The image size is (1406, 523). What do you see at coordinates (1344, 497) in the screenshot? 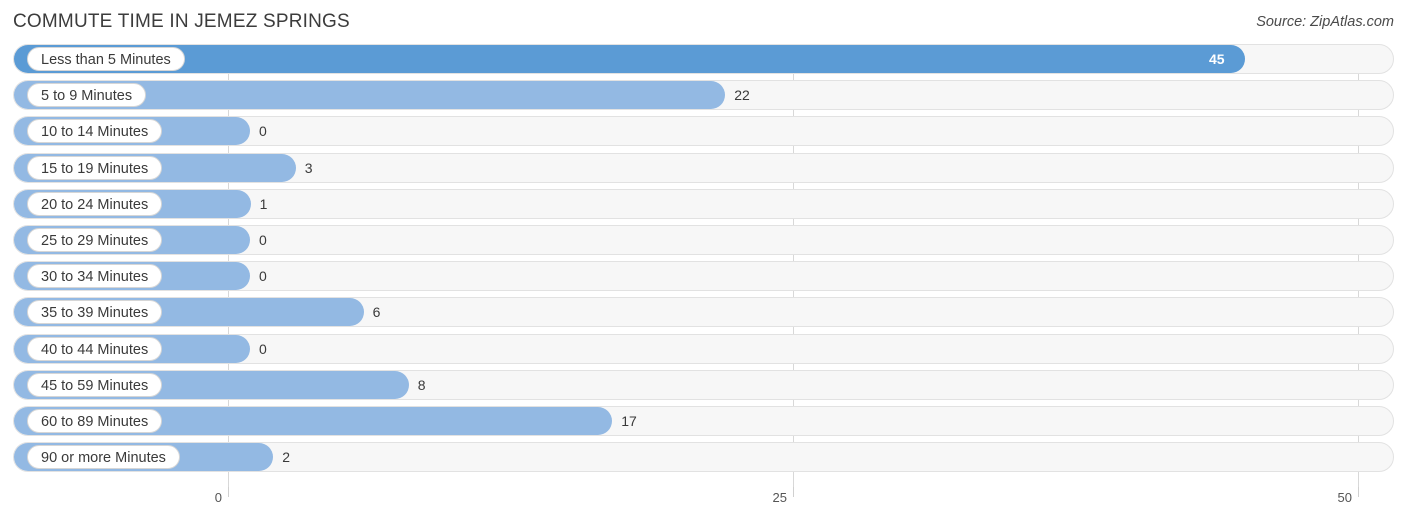
I see `axis-tick-label: 50` at bounding box center [1344, 497].